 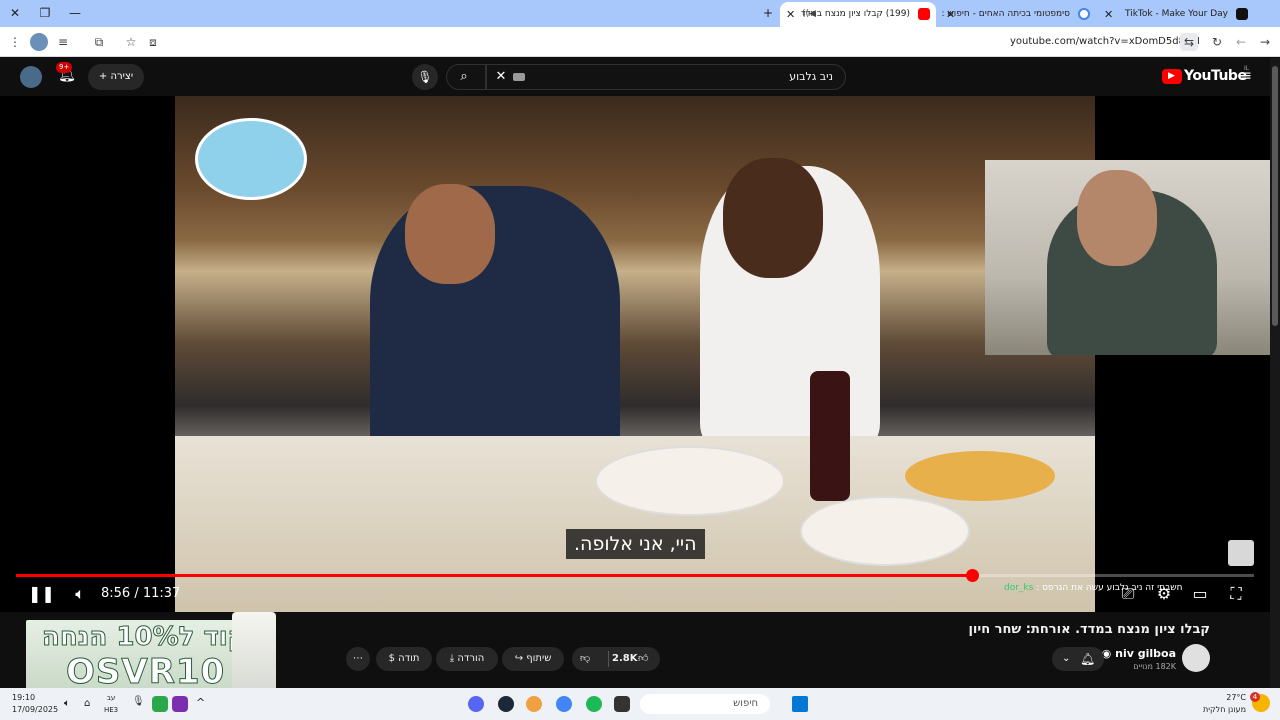 What do you see at coordinates (1241, 553) in the screenshot?
I see `channel-branding-icon` at bounding box center [1241, 553].